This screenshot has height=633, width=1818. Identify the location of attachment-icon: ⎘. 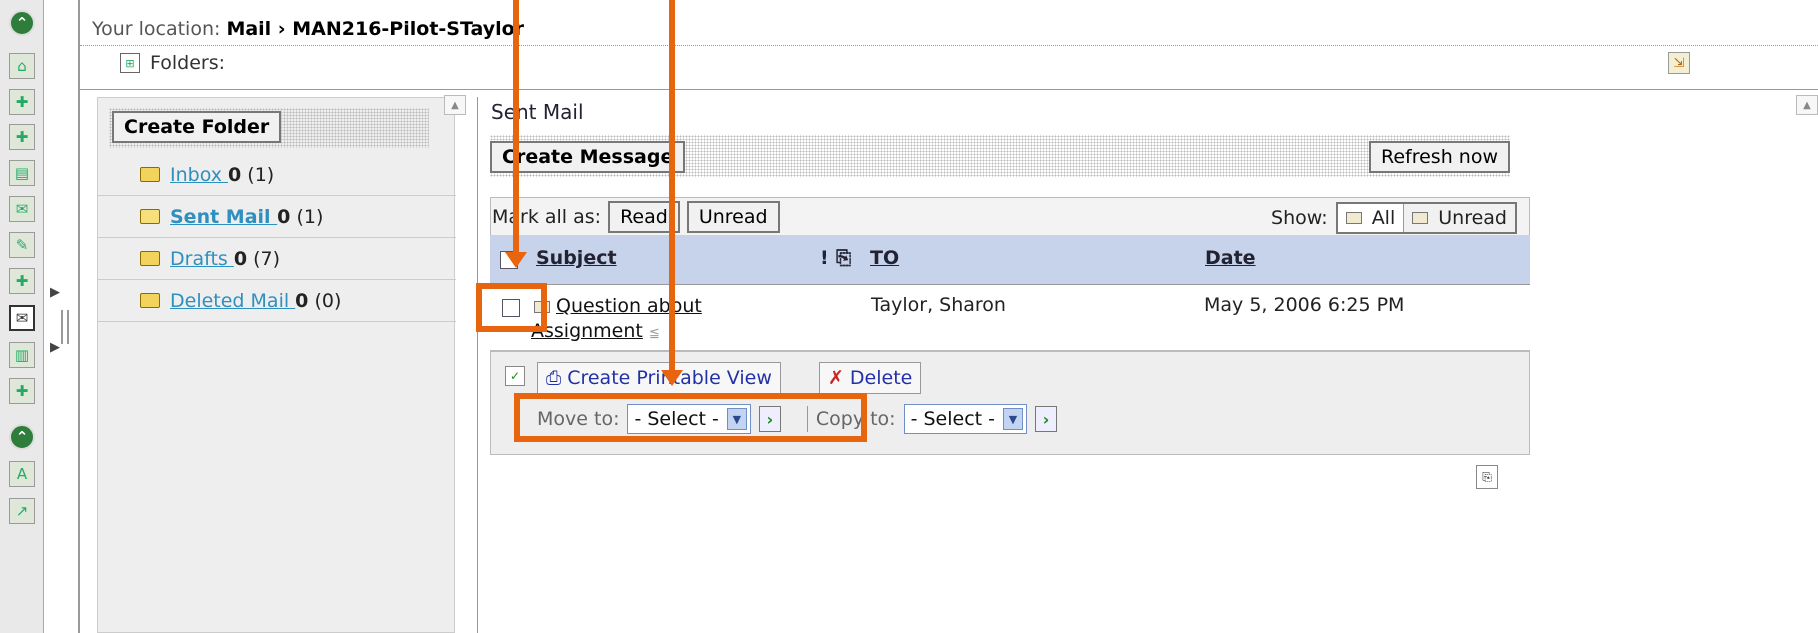
(843, 258).